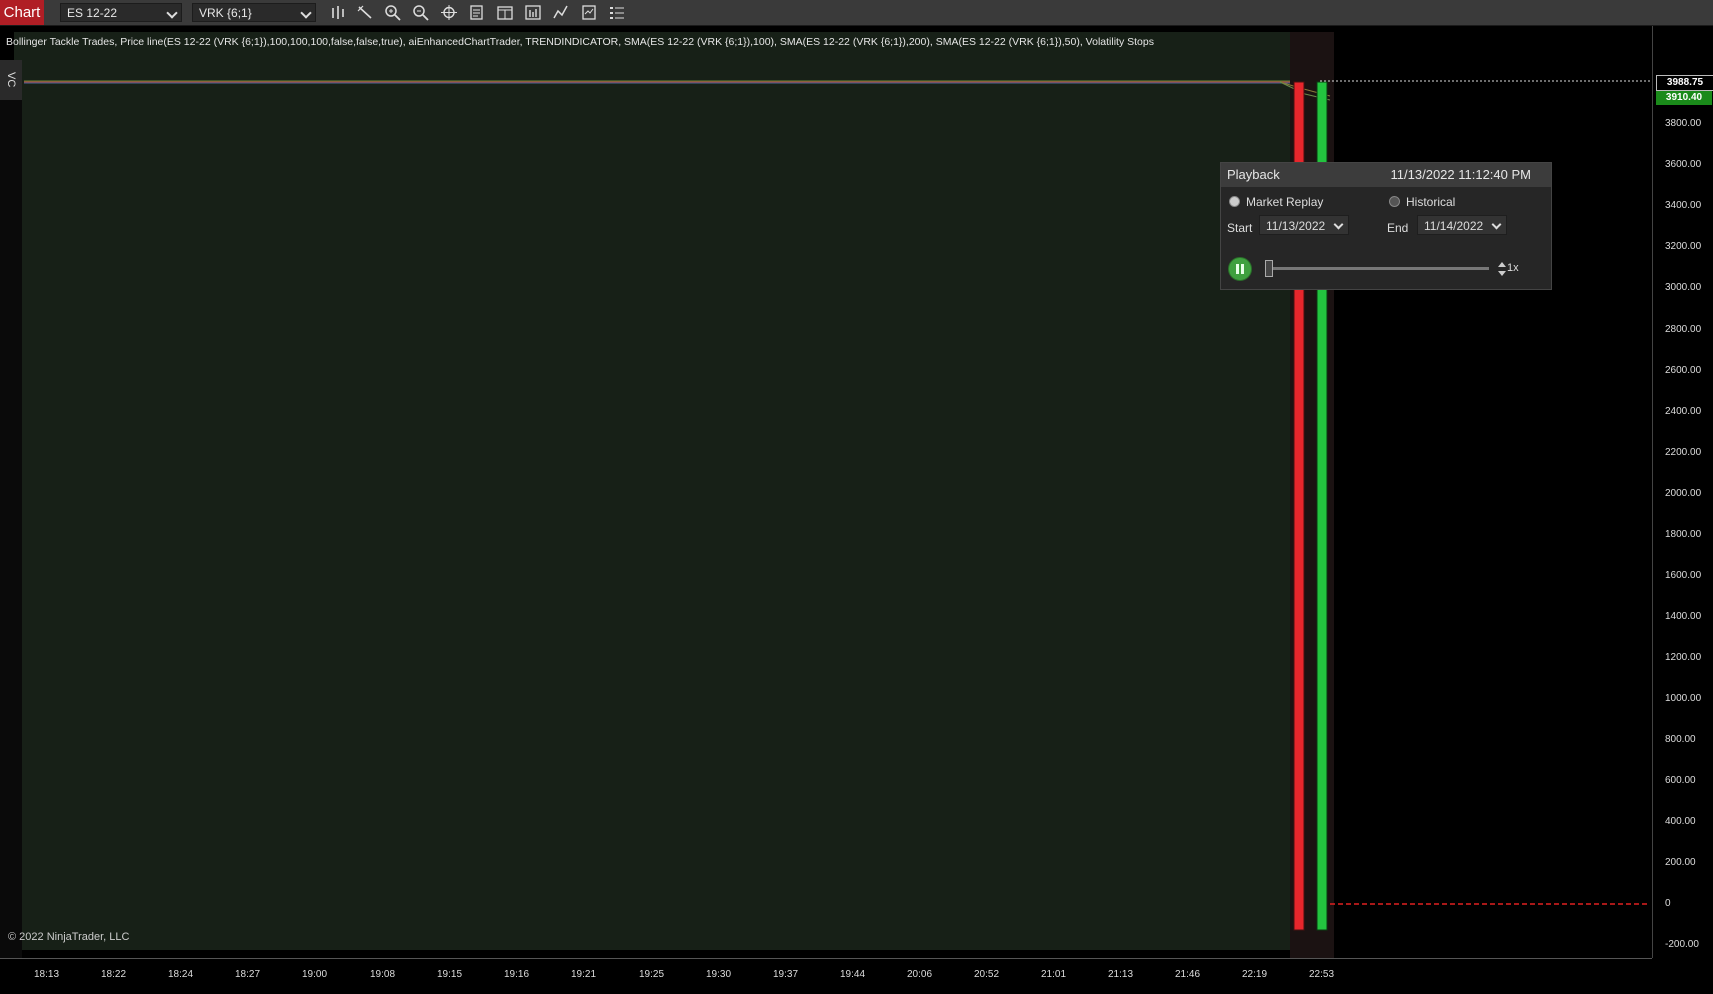 Image resolution: width=1713 pixels, height=994 pixels. Describe the element at coordinates (1683, 164) in the screenshot. I see `price-tick-label: 3600.00` at that location.